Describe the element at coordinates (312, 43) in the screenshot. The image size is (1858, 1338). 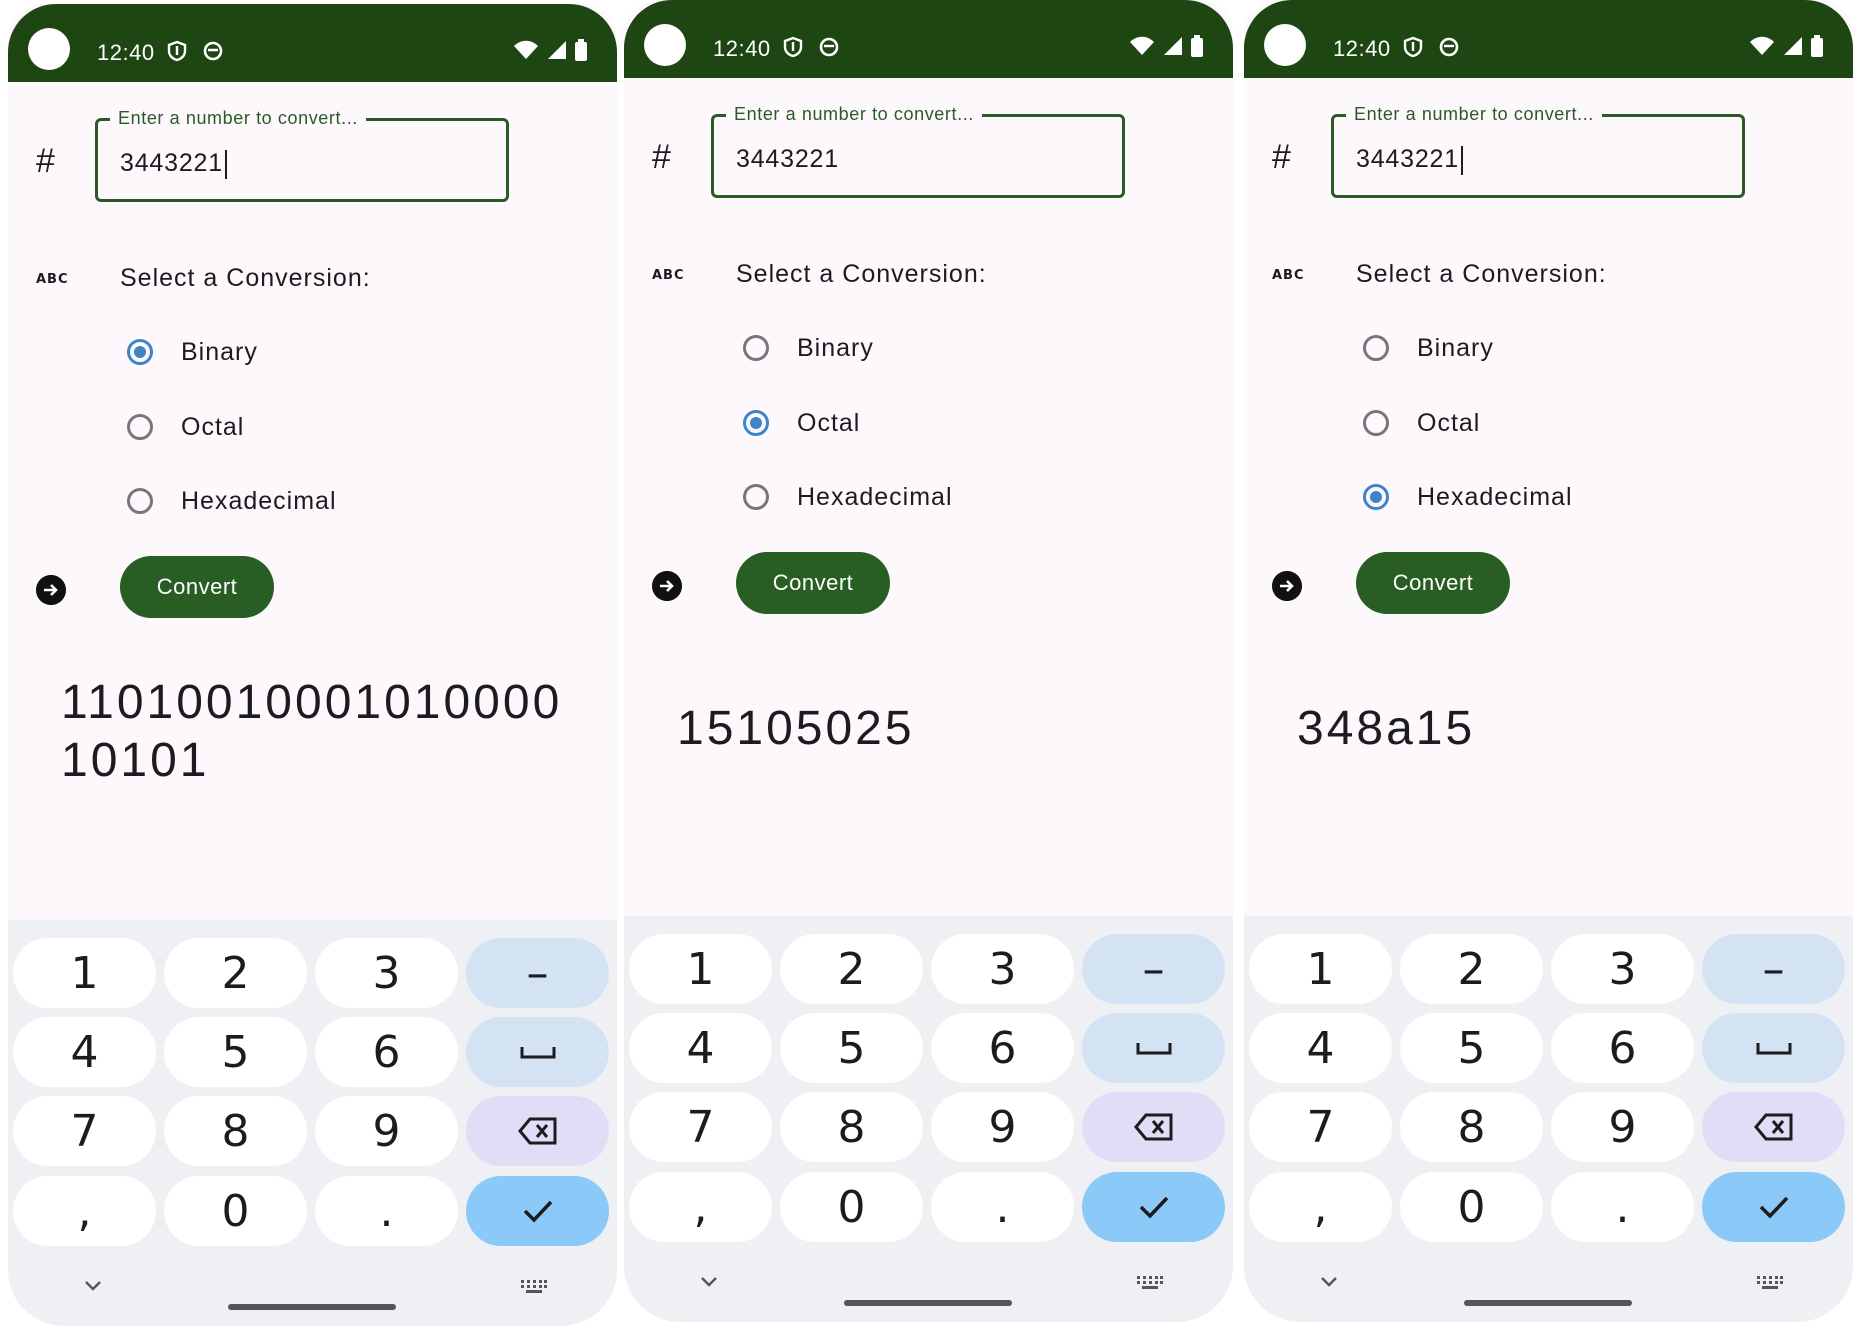
I see `status-bar: 12:40` at that location.